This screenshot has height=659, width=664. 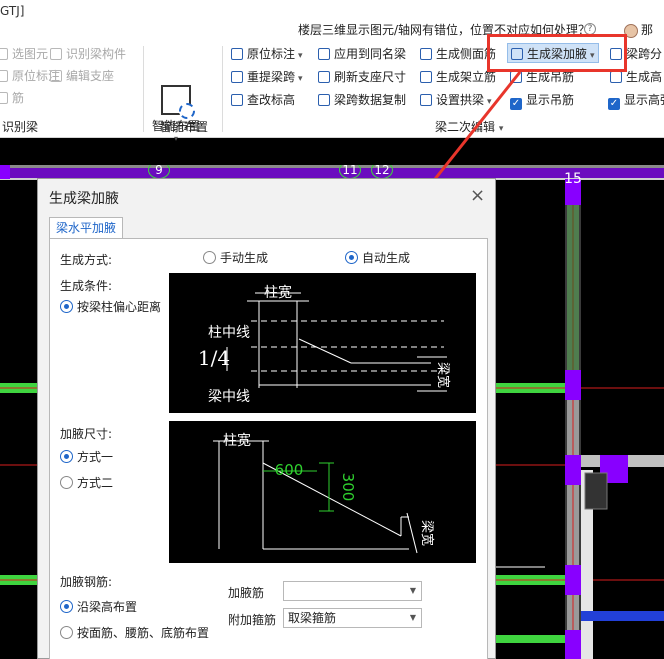 What do you see at coordinates (86, 483) in the screenshot?
I see `mode-two-radio: 方式二` at bounding box center [86, 483].